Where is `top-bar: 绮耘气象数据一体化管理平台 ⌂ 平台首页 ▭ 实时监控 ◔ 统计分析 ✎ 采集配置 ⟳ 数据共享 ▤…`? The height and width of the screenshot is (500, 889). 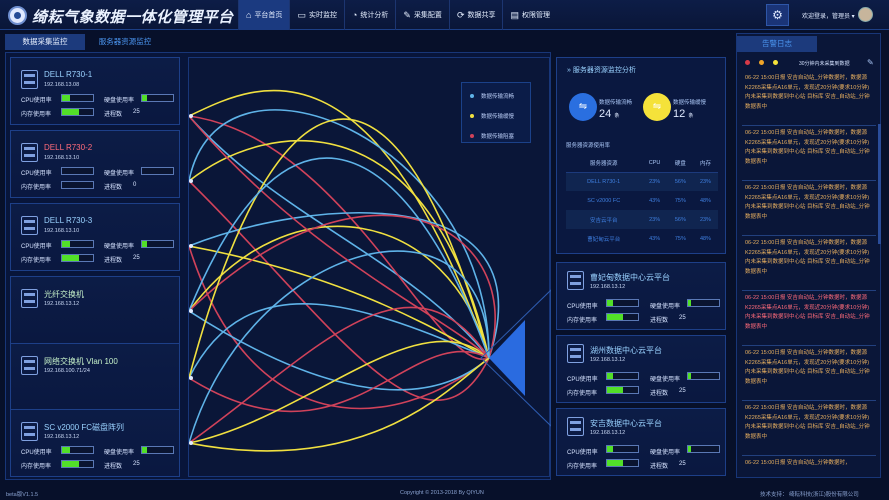 top-bar: 绮耘气象数据一体化管理平台 ⌂ 平台首页 ▭ 实时监控 ◔ 统计分析 ✎ 采集配置 ⟳ 数据共享 ▤… is located at coordinates (444, 15).